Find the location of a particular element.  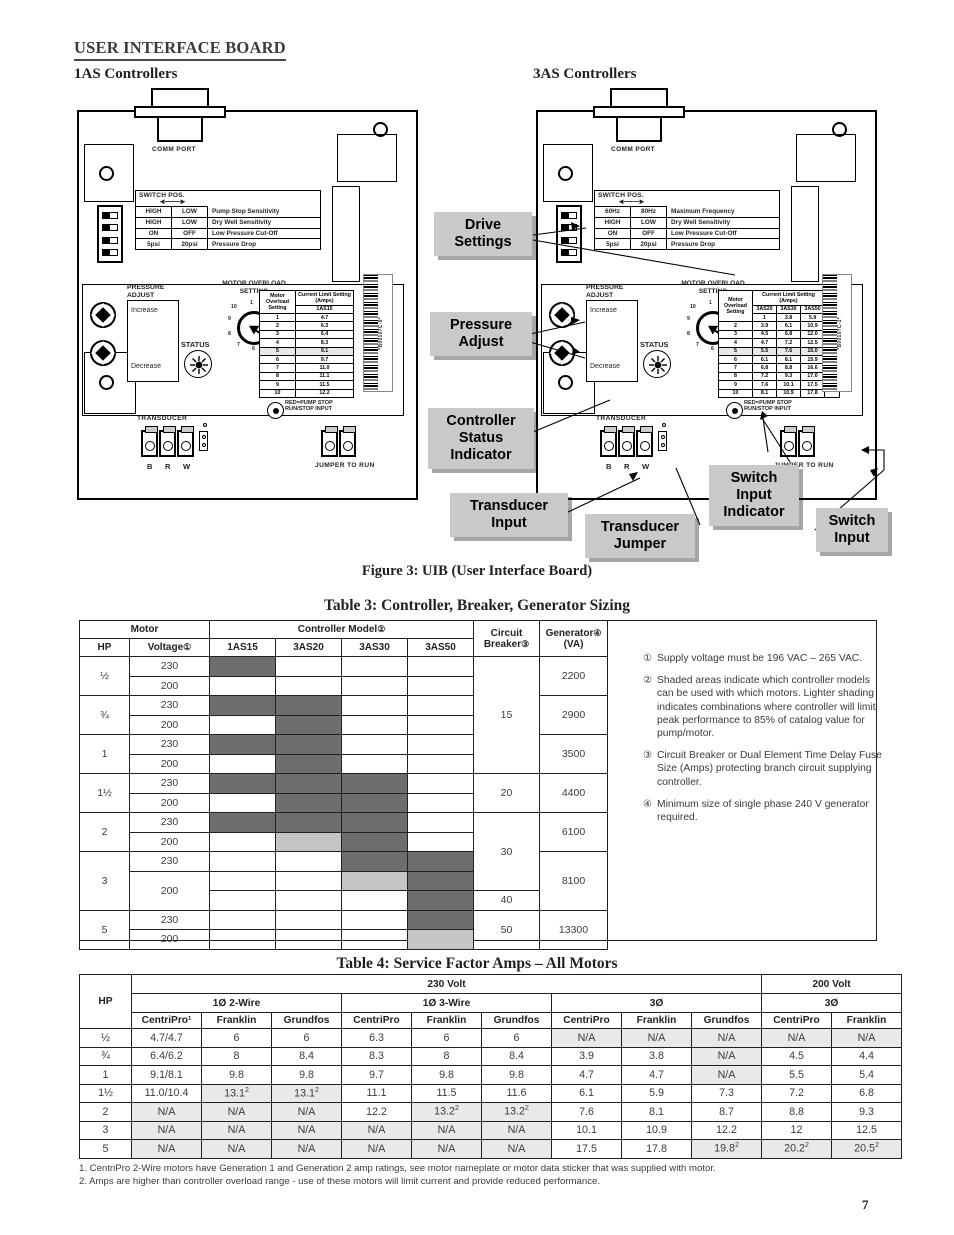

dip-switch-3-3as is located at coordinates (569, 240).